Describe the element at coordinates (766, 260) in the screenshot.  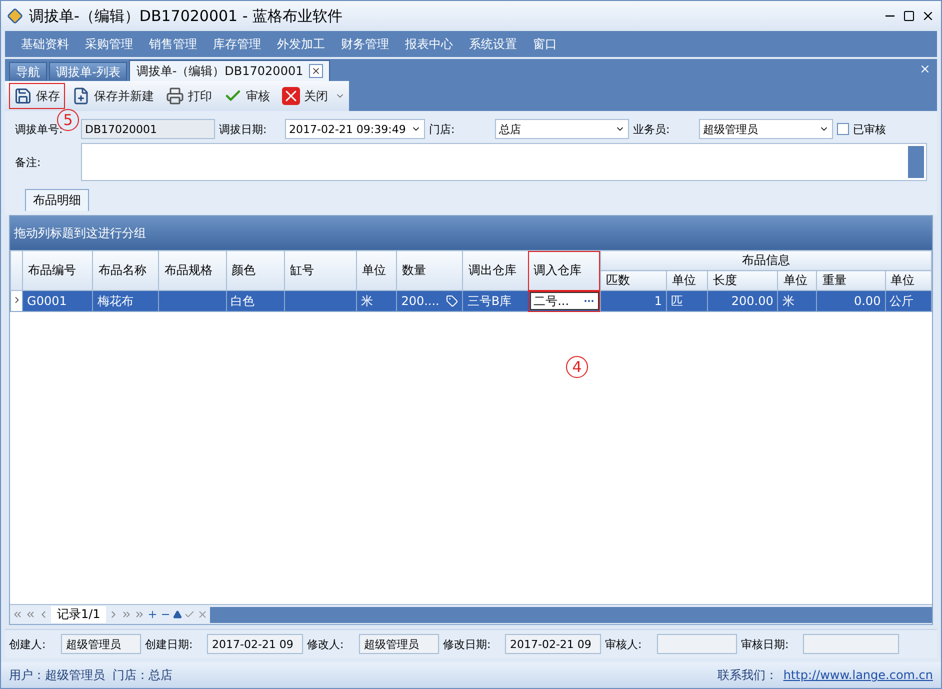
I see `column-group-header: 布品信息` at that location.